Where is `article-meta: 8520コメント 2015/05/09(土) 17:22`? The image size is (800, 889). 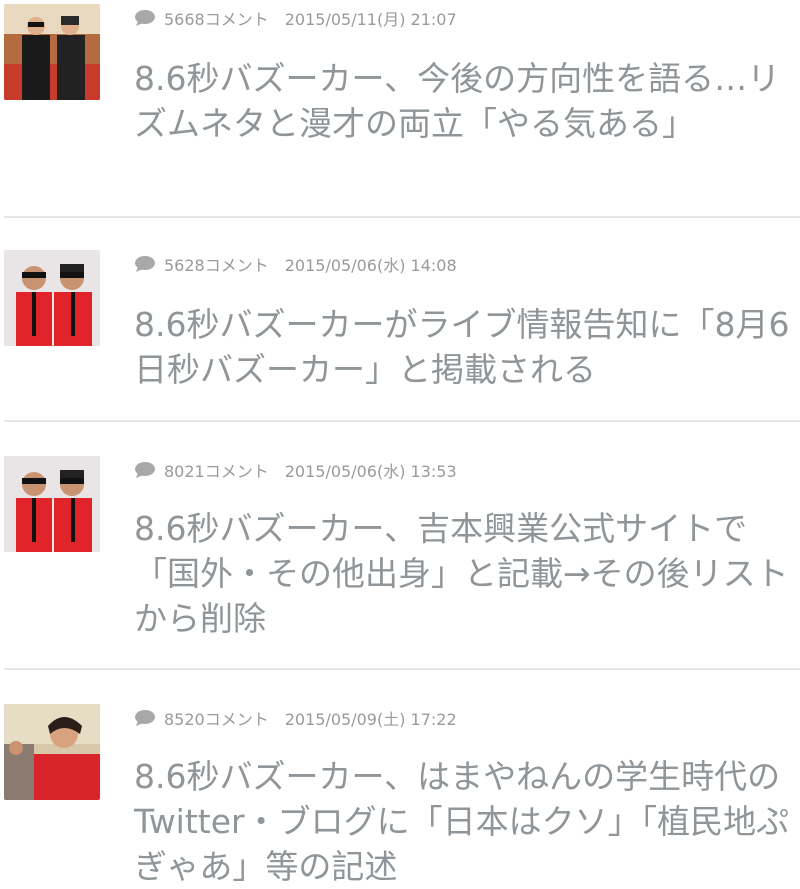
article-meta: 8520コメント 2015/05/09(土) 17:22 is located at coordinates (295, 718).